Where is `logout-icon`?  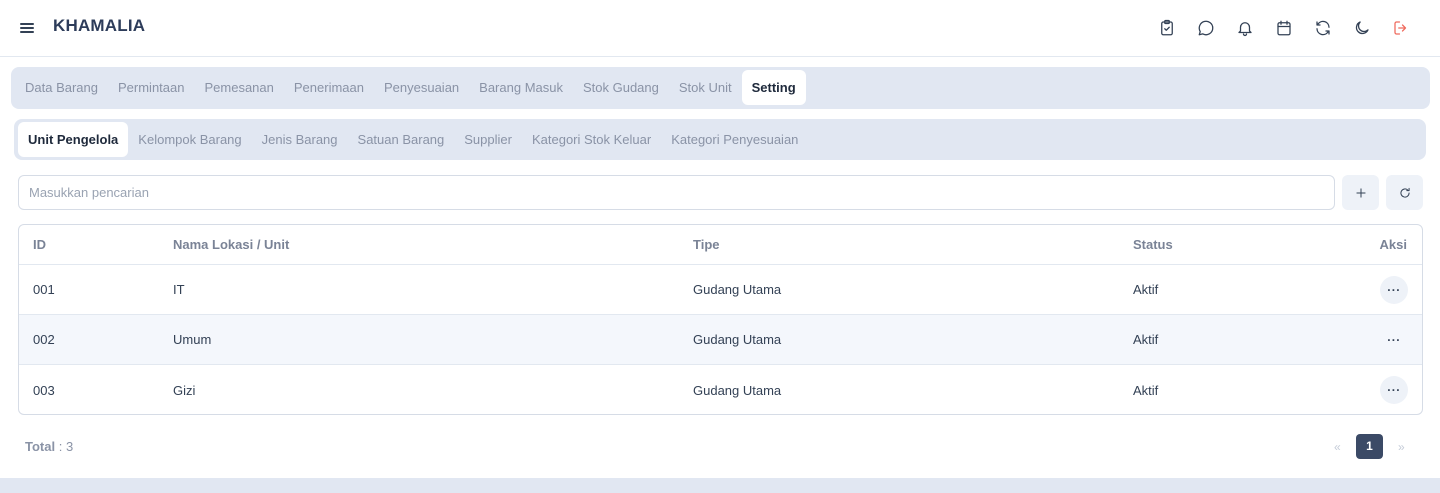 logout-icon is located at coordinates (1401, 28).